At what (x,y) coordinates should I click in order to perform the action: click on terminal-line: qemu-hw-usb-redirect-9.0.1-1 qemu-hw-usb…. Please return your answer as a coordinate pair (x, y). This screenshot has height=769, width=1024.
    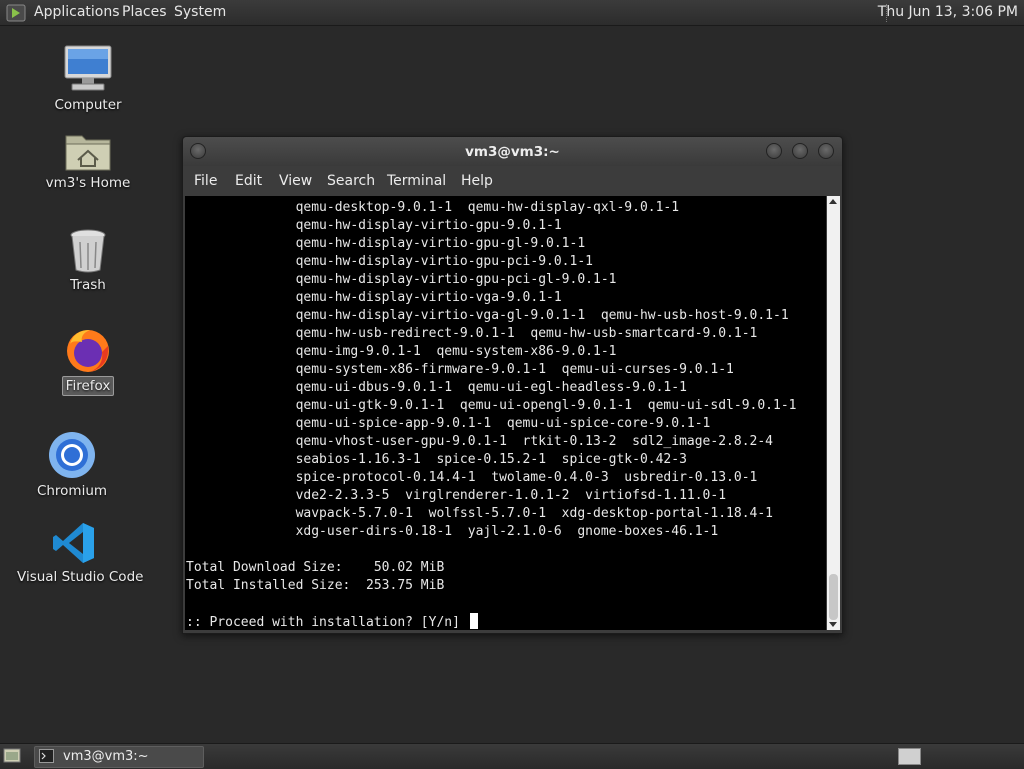
    Looking at the image, I should click on (472, 333).